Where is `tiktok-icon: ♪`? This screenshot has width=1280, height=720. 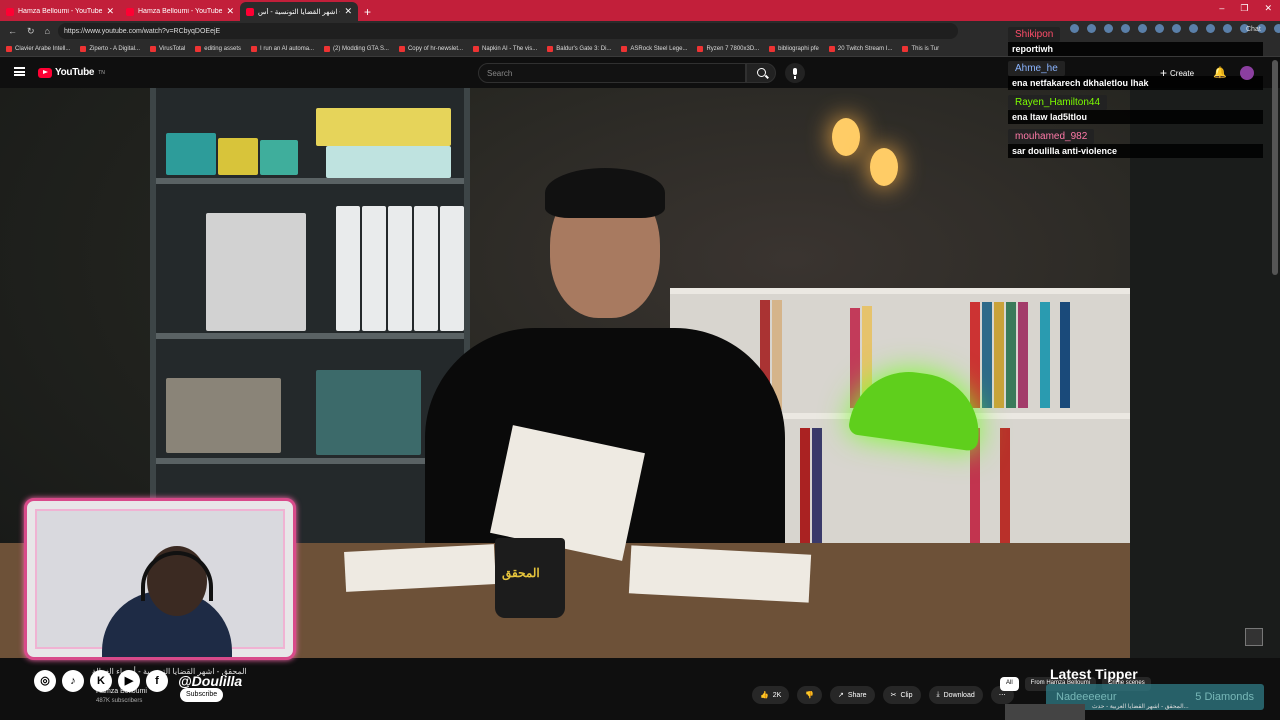 tiktok-icon: ♪ is located at coordinates (73, 681).